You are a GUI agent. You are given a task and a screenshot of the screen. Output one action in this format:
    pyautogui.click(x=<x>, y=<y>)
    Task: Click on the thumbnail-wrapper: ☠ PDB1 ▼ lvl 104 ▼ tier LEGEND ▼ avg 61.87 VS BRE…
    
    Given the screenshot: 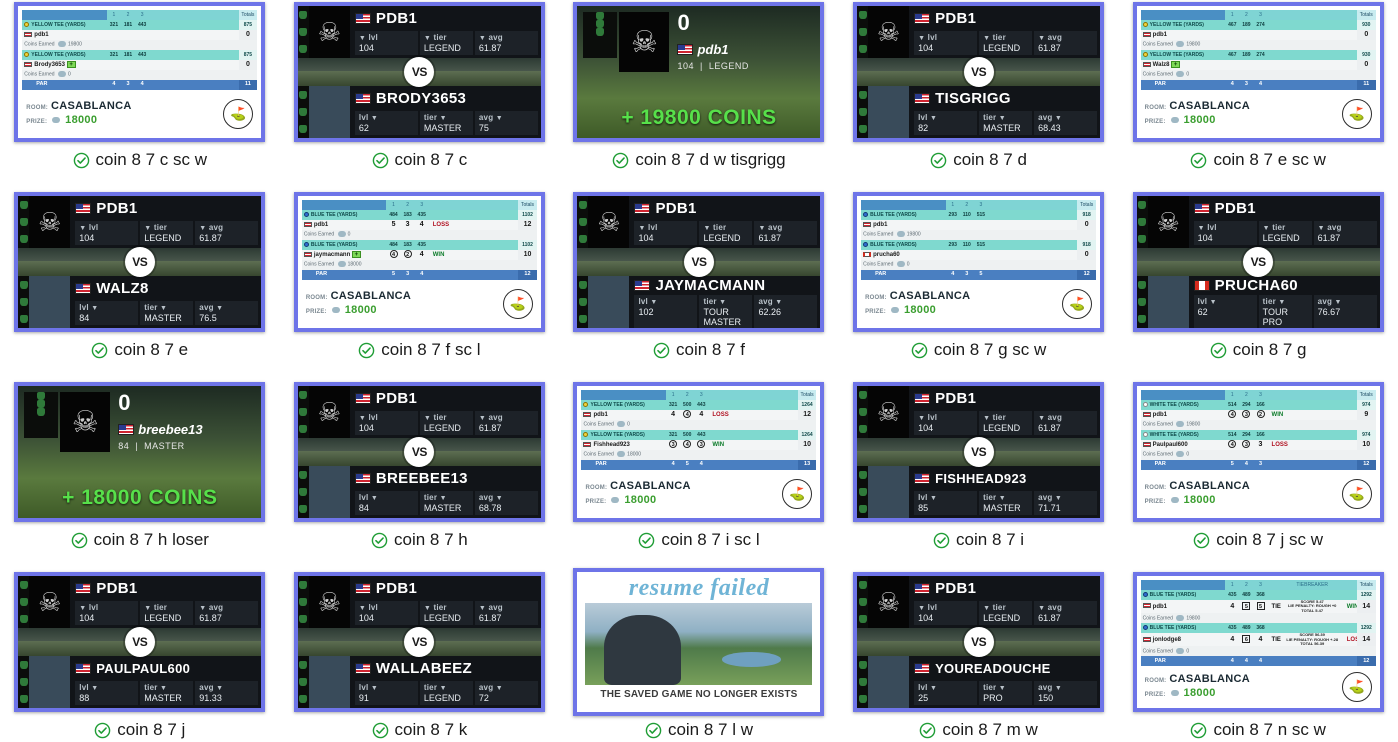 What is the action you would take?
    pyautogui.click(x=419, y=452)
    